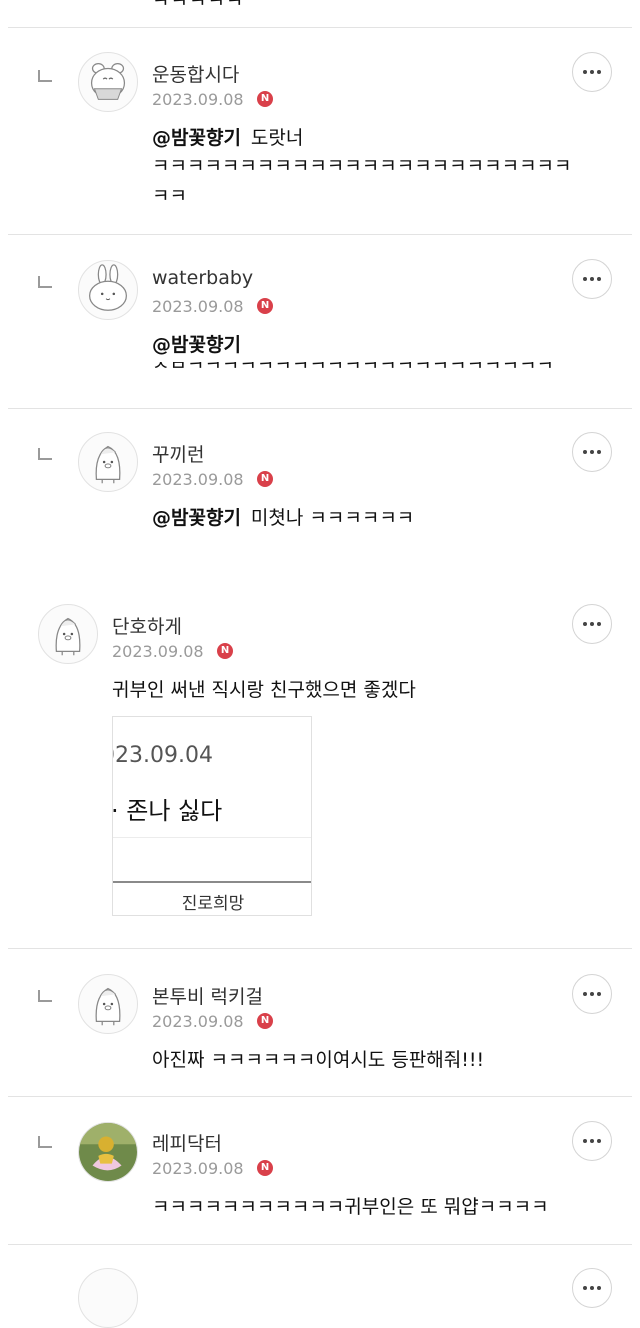 This screenshot has height=1328, width=640. I want to click on comment-author: 운동합시다, so click(195, 73).